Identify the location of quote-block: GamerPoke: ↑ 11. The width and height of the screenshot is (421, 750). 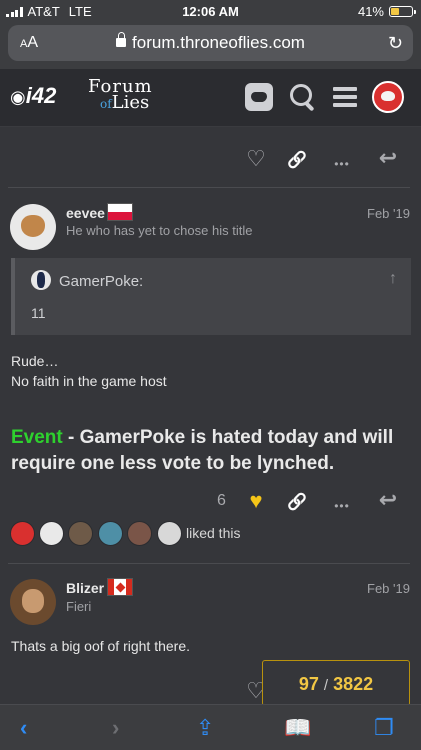
(211, 296).